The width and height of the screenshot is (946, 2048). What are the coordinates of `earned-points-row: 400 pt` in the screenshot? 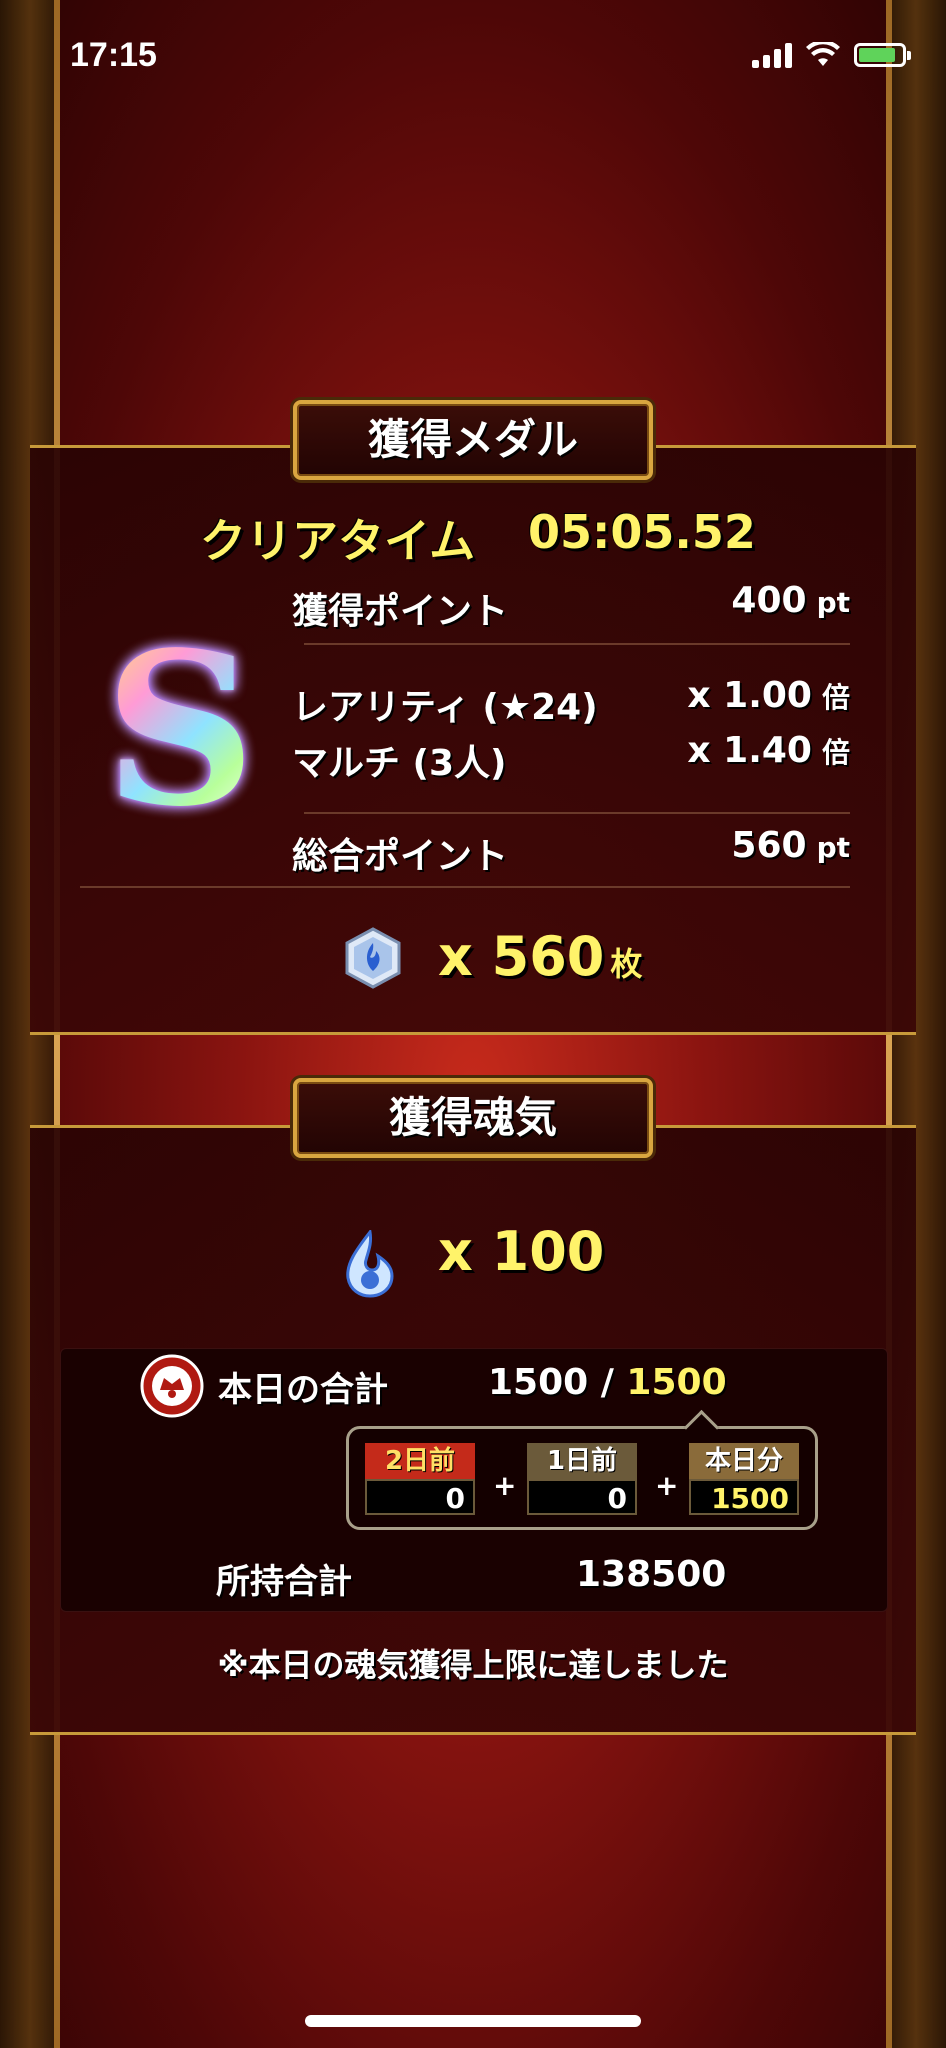 It's located at (790, 600).